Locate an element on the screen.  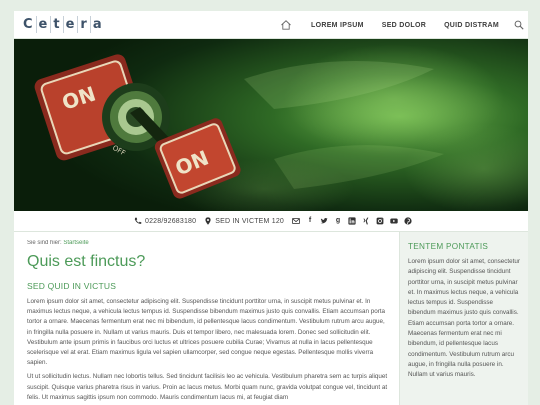
section-subtitle: SED QUID IN VICTUS is located at coordinates (72, 286).